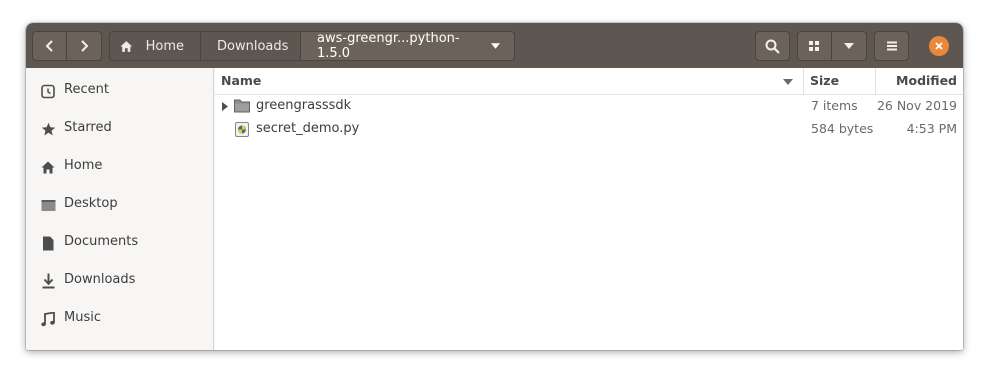  Describe the element at coordinates (82, 317) in the screenshot. I see `sidebar-item-label: Music` at that location.